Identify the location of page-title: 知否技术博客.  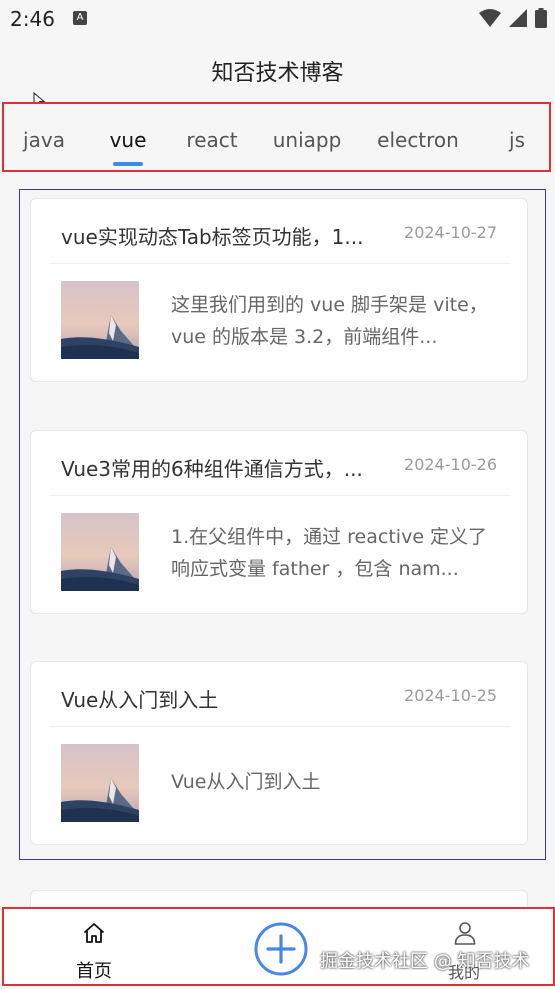
(277, 73).